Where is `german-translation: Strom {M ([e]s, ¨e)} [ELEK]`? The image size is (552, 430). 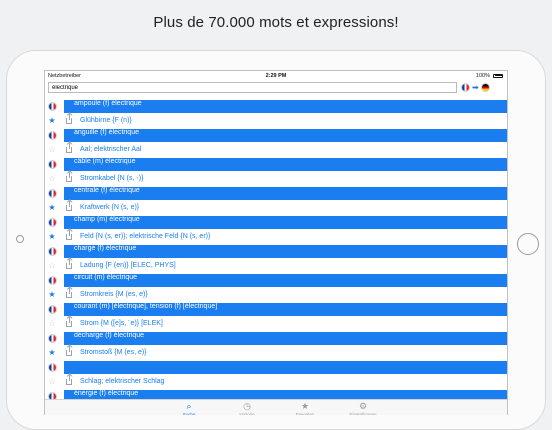 german-translation: Strom {M ([e]s, ¨e)} [ELEK] is located at coordinates (121, 324).